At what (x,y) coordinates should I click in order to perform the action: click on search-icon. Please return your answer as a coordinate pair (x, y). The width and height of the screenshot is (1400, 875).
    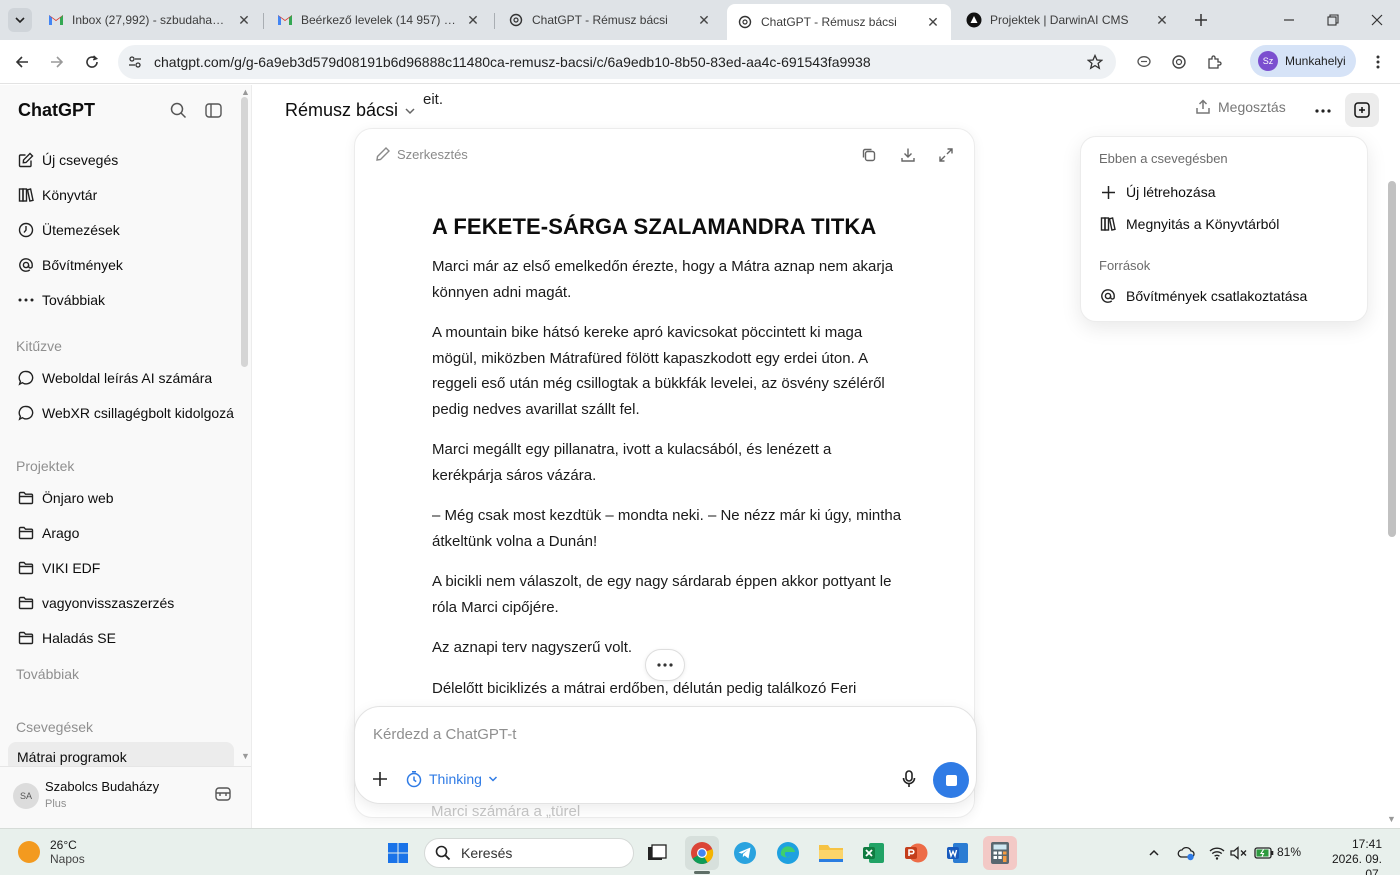
    Looking at the image, I should click on (178, 110).